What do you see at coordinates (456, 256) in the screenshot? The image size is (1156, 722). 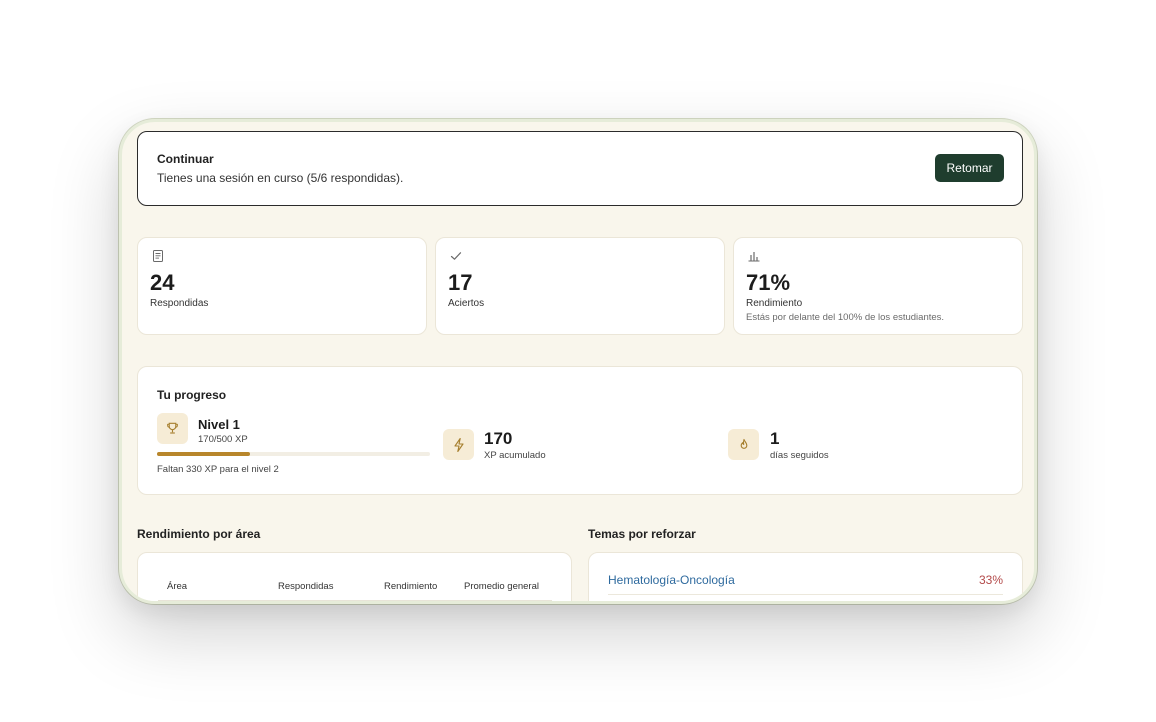 I see `check-icon` at bounding box center [456, 256].